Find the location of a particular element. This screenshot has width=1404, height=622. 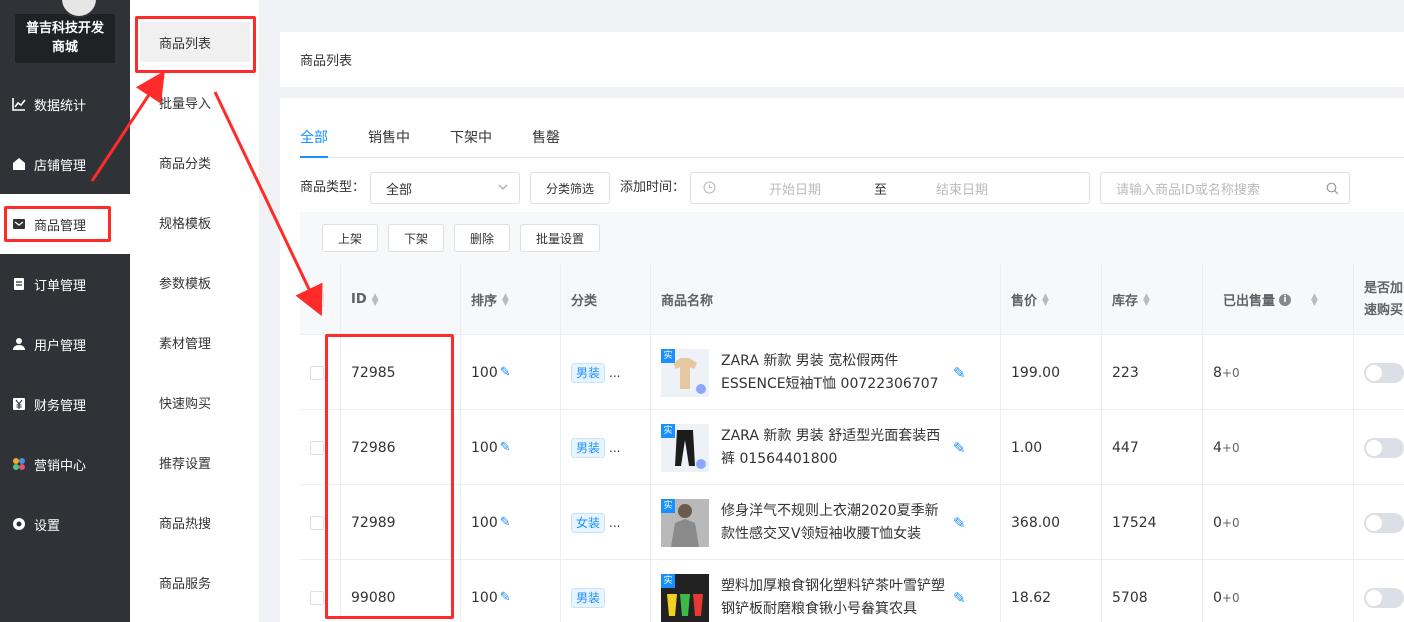

header-sort-label: 排序 is located at coordinates (484, 301).